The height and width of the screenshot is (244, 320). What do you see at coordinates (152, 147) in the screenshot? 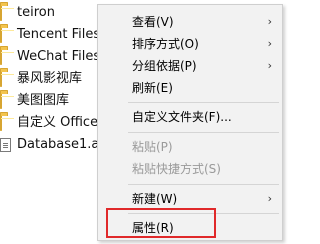
I see `menu-label: 粘贴(P)` at bounding box center [152, 147].